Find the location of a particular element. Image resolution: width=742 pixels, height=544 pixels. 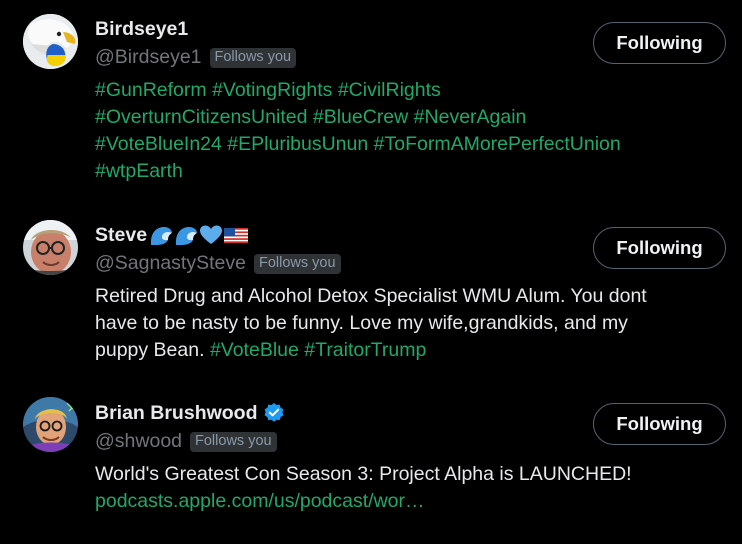

hashtag-link: #EPluribusUnun is located at coordinates (297, 144).